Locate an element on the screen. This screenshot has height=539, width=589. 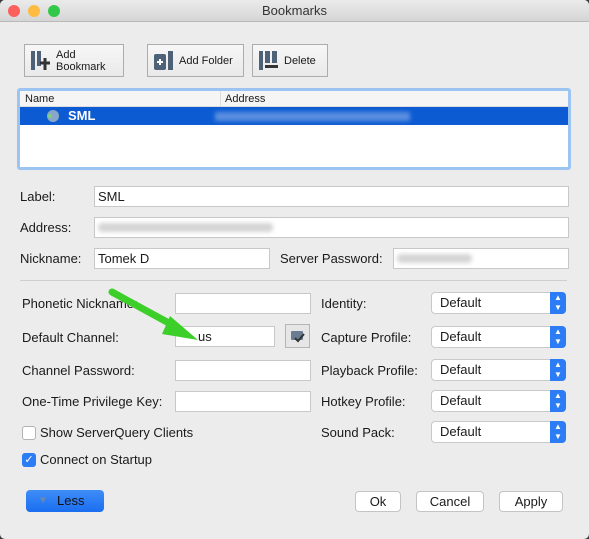
close-button is located at coordinates (14, 11).